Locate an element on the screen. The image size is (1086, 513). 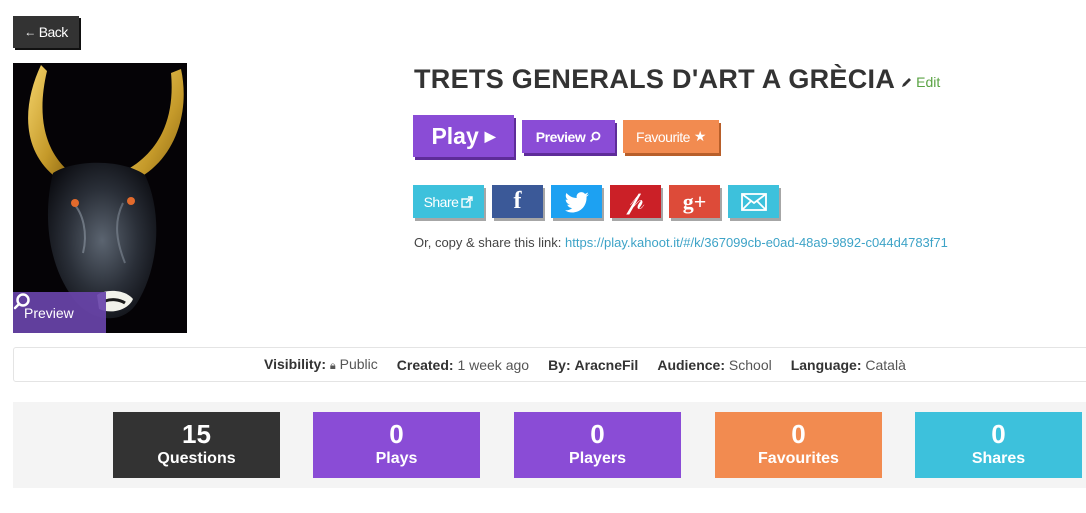
stat-players: 0 Players is located at coordinates (597, 445).